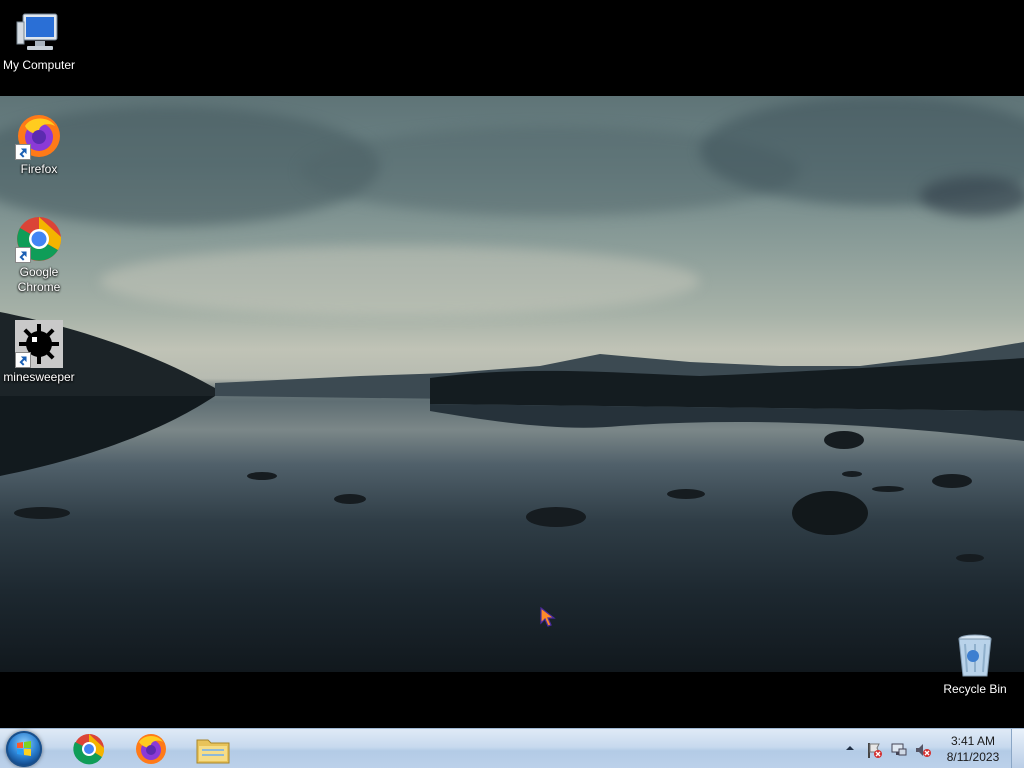 This screenshot has width=1024, height=768. Describe the element at coordinates (39, 279) in the screenshot. I see `chrome-label: Google Chrome` at that location.